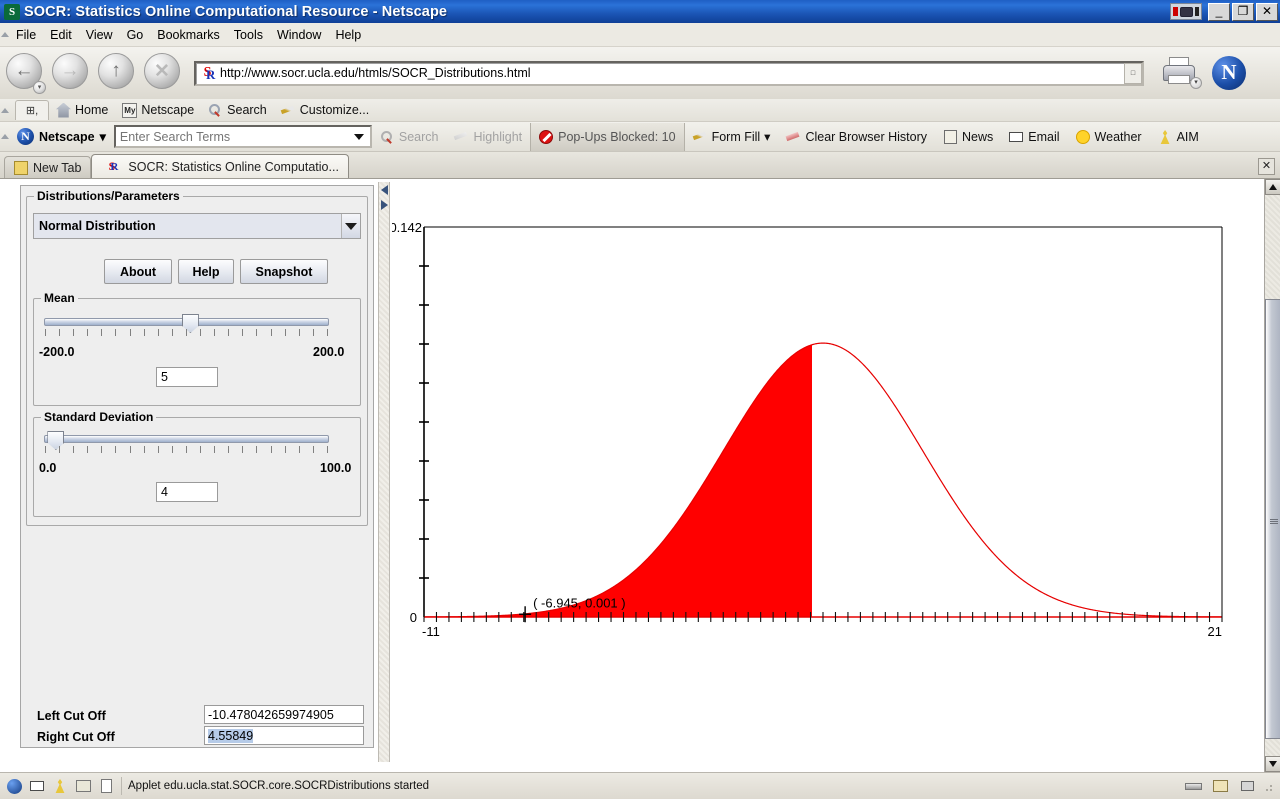 Image resolution: width=1280 pixels, height=799 pixels. I want to click on email-icon, so click(1016, 136).